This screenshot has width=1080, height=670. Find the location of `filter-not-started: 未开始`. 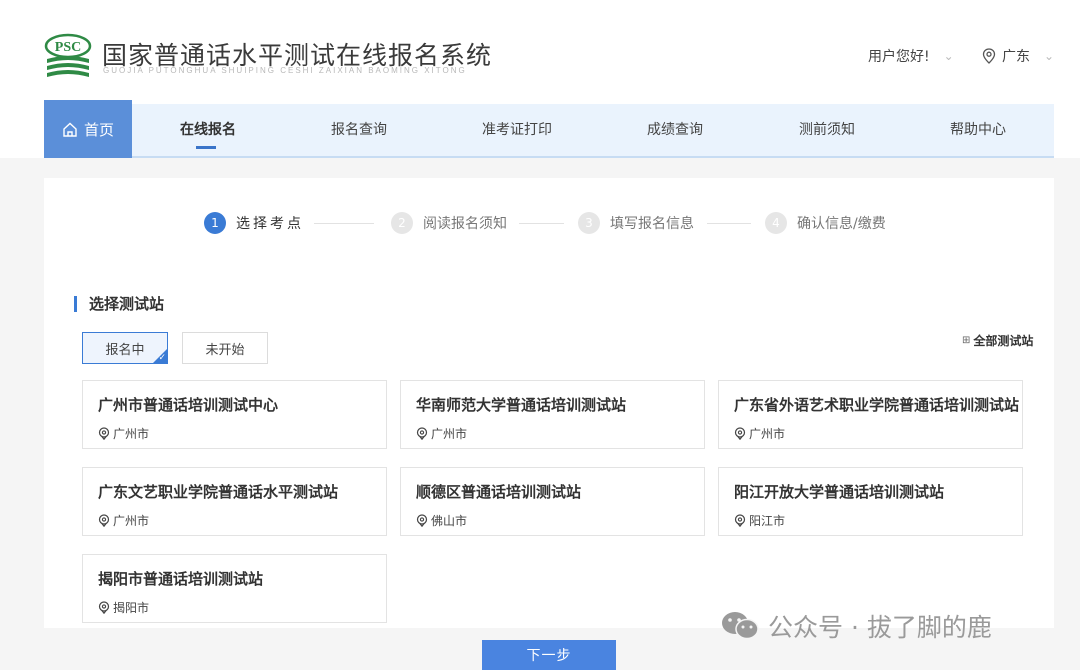

filter-not-started: 未开始 is located at coordinates (225, 348).